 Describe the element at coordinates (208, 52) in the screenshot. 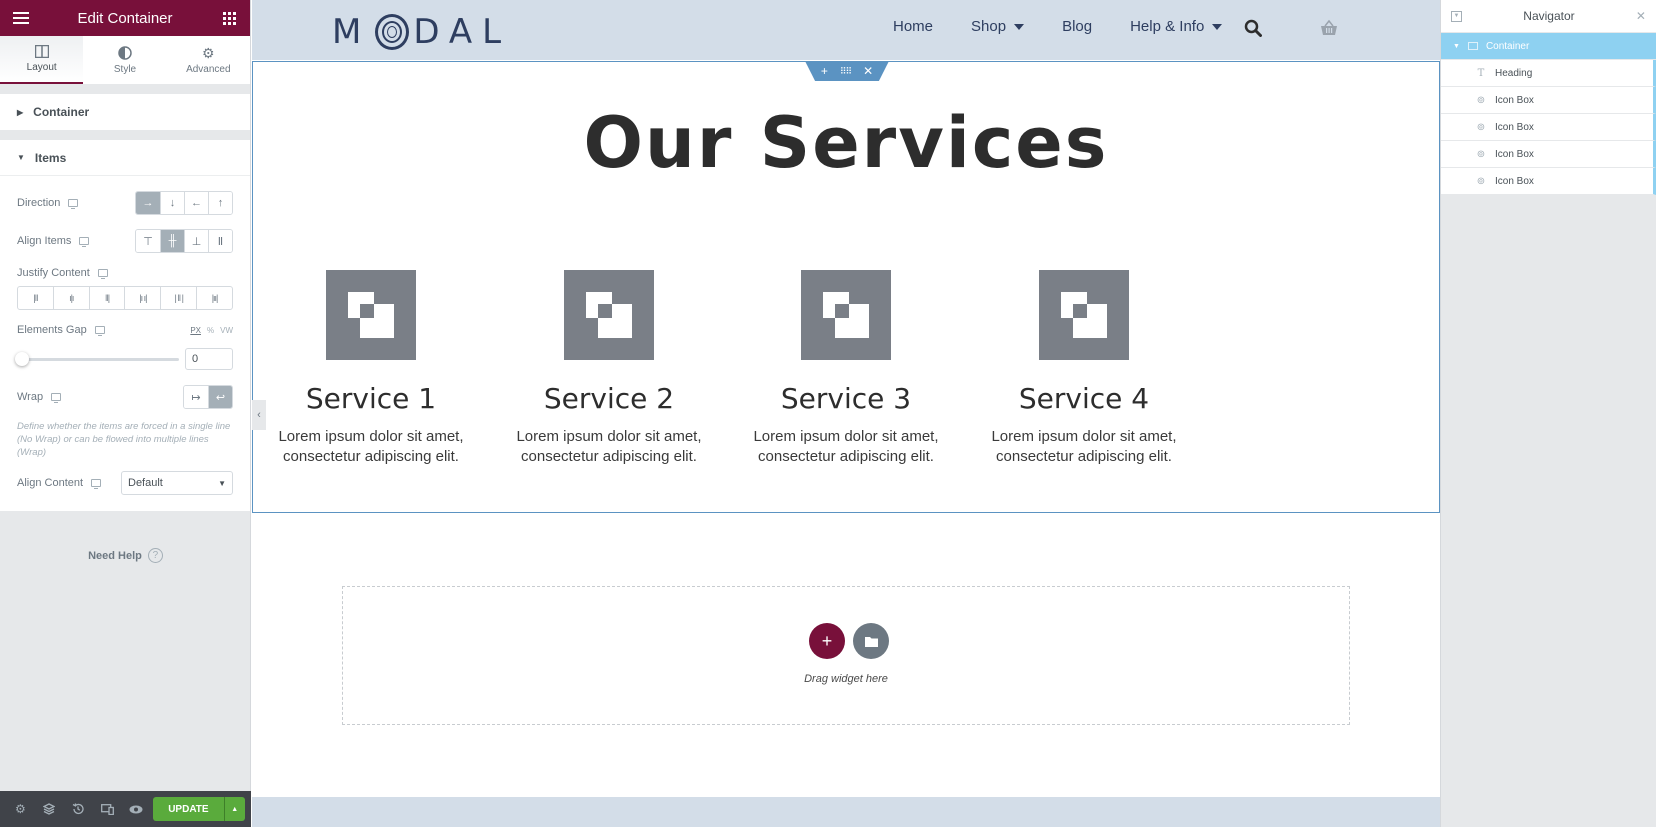

I see `gear-icon: ⚙` at that location.